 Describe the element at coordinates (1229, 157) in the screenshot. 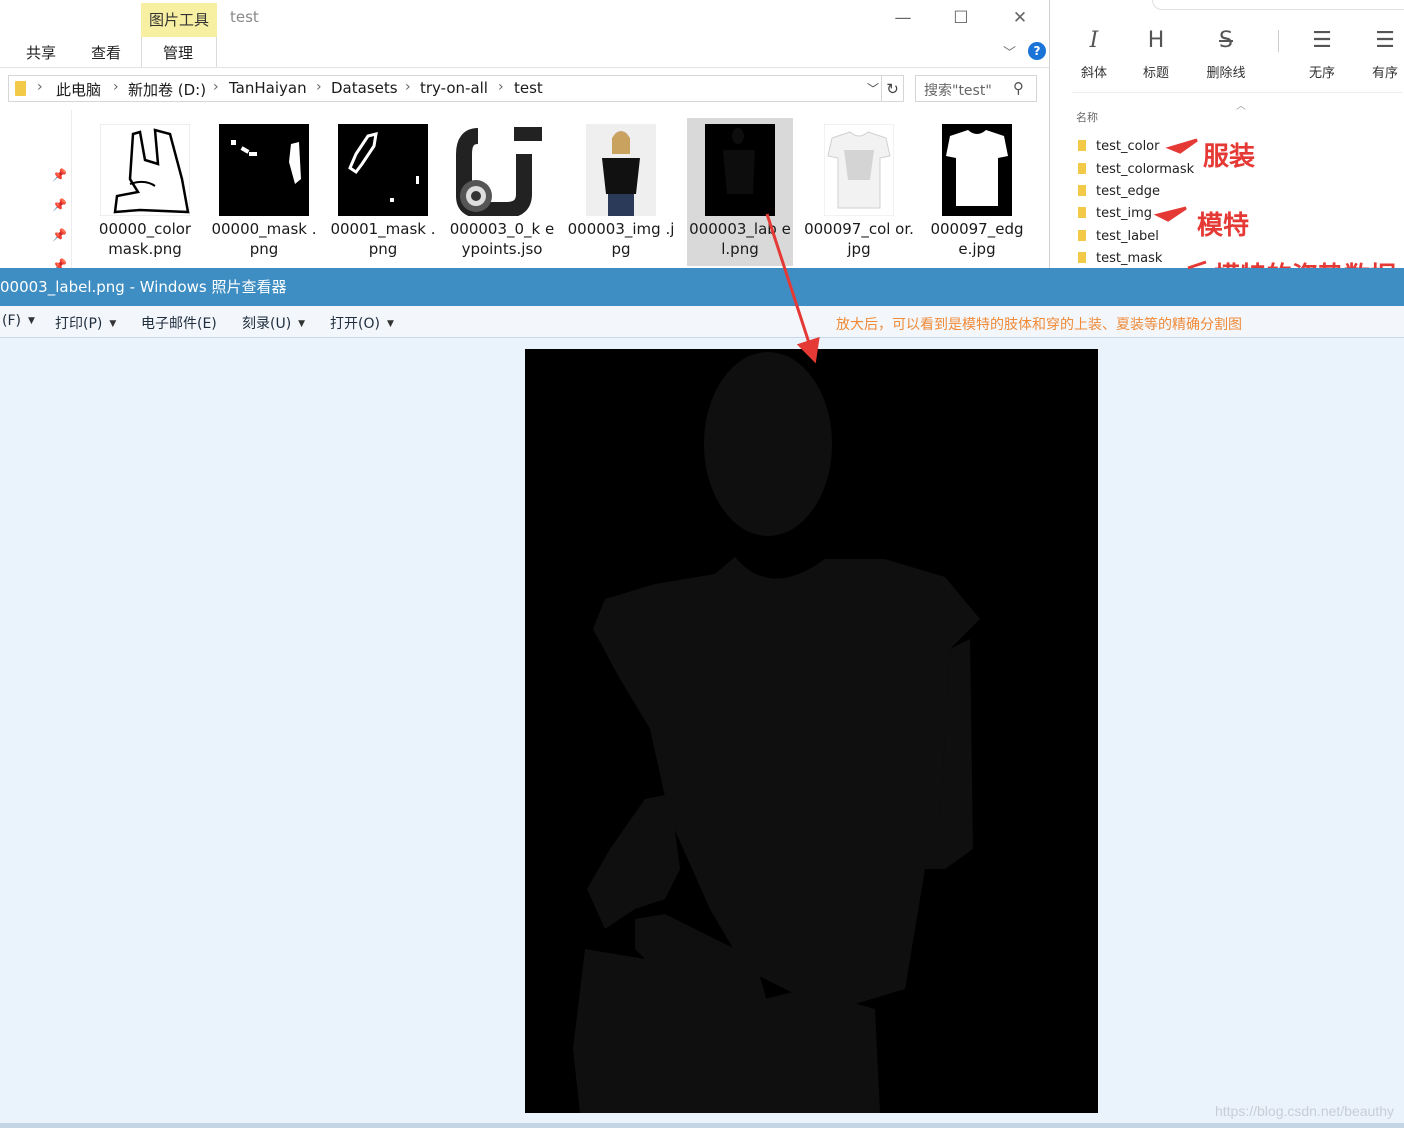

I see `annotation-clothes: 服装` at that location.